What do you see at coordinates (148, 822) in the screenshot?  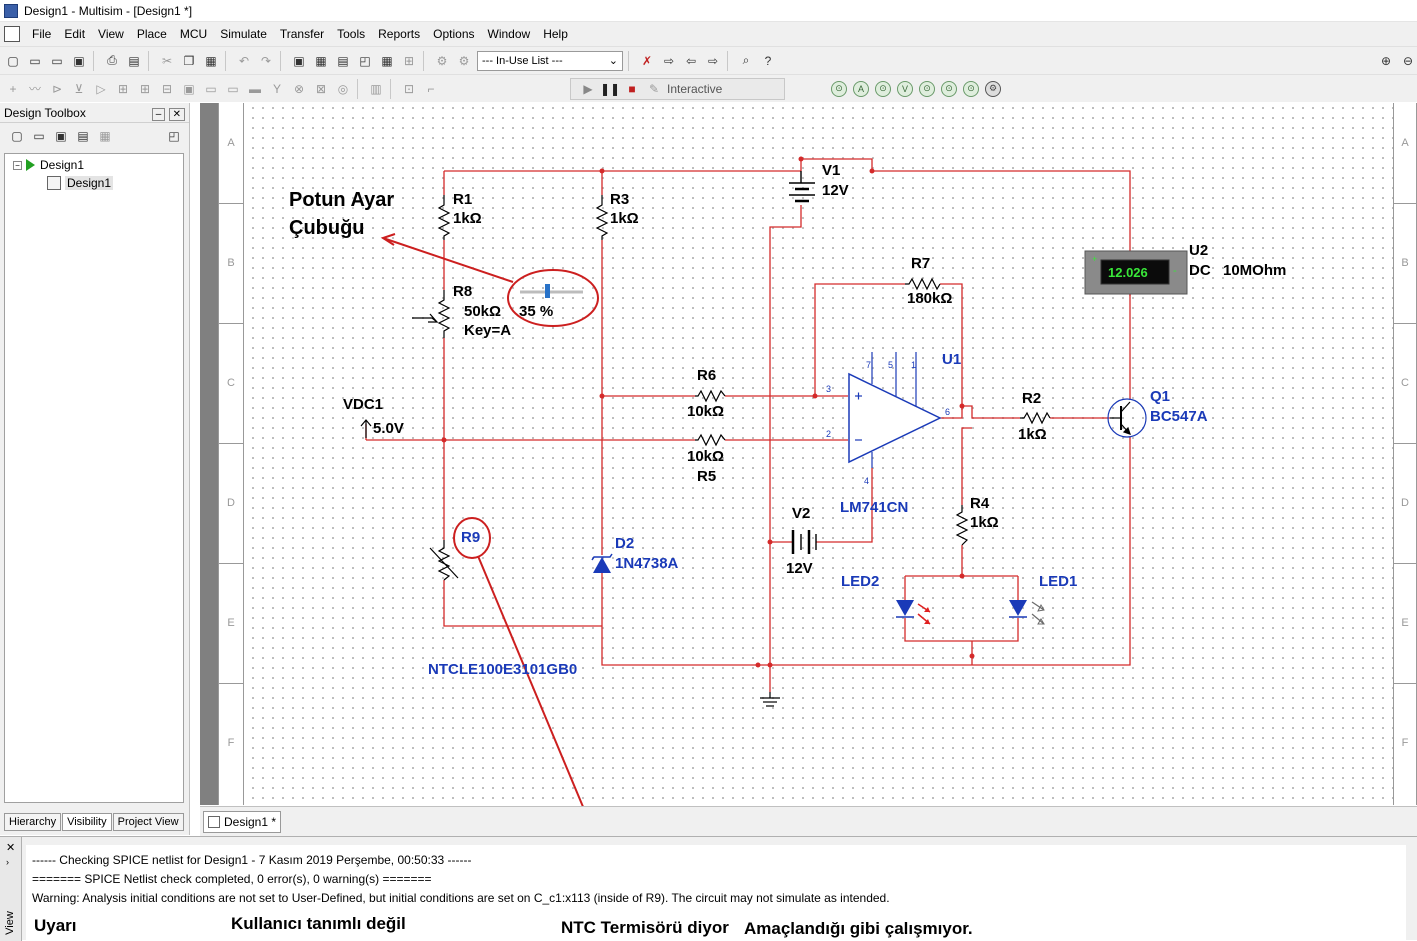 I see `tab-project-view: Project View` at bounding box center [148, 822].